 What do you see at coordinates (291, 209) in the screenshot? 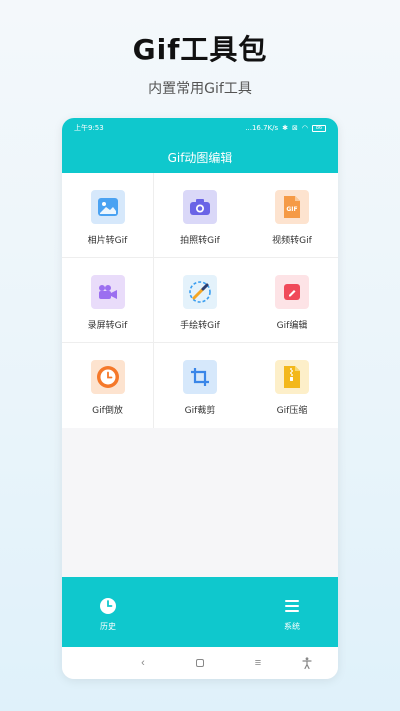
I see `svg-text: GIF` at bounding box center [291, 209].